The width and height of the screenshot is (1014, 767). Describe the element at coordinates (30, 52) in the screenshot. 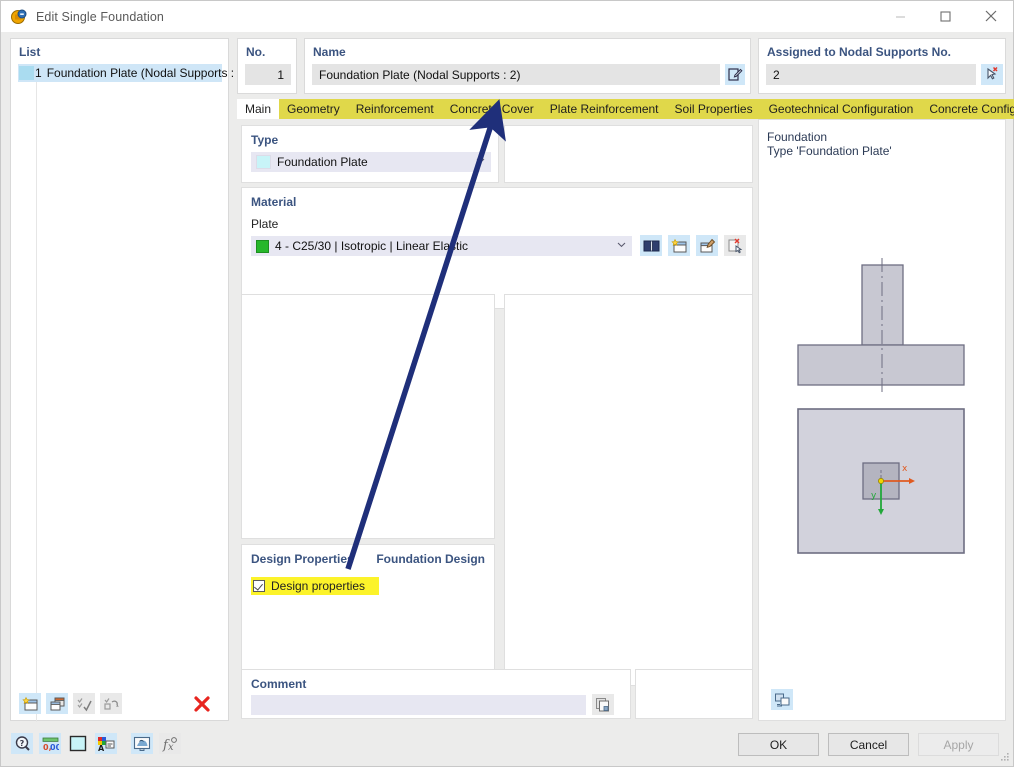

I see `list-header-label: List` at that location.